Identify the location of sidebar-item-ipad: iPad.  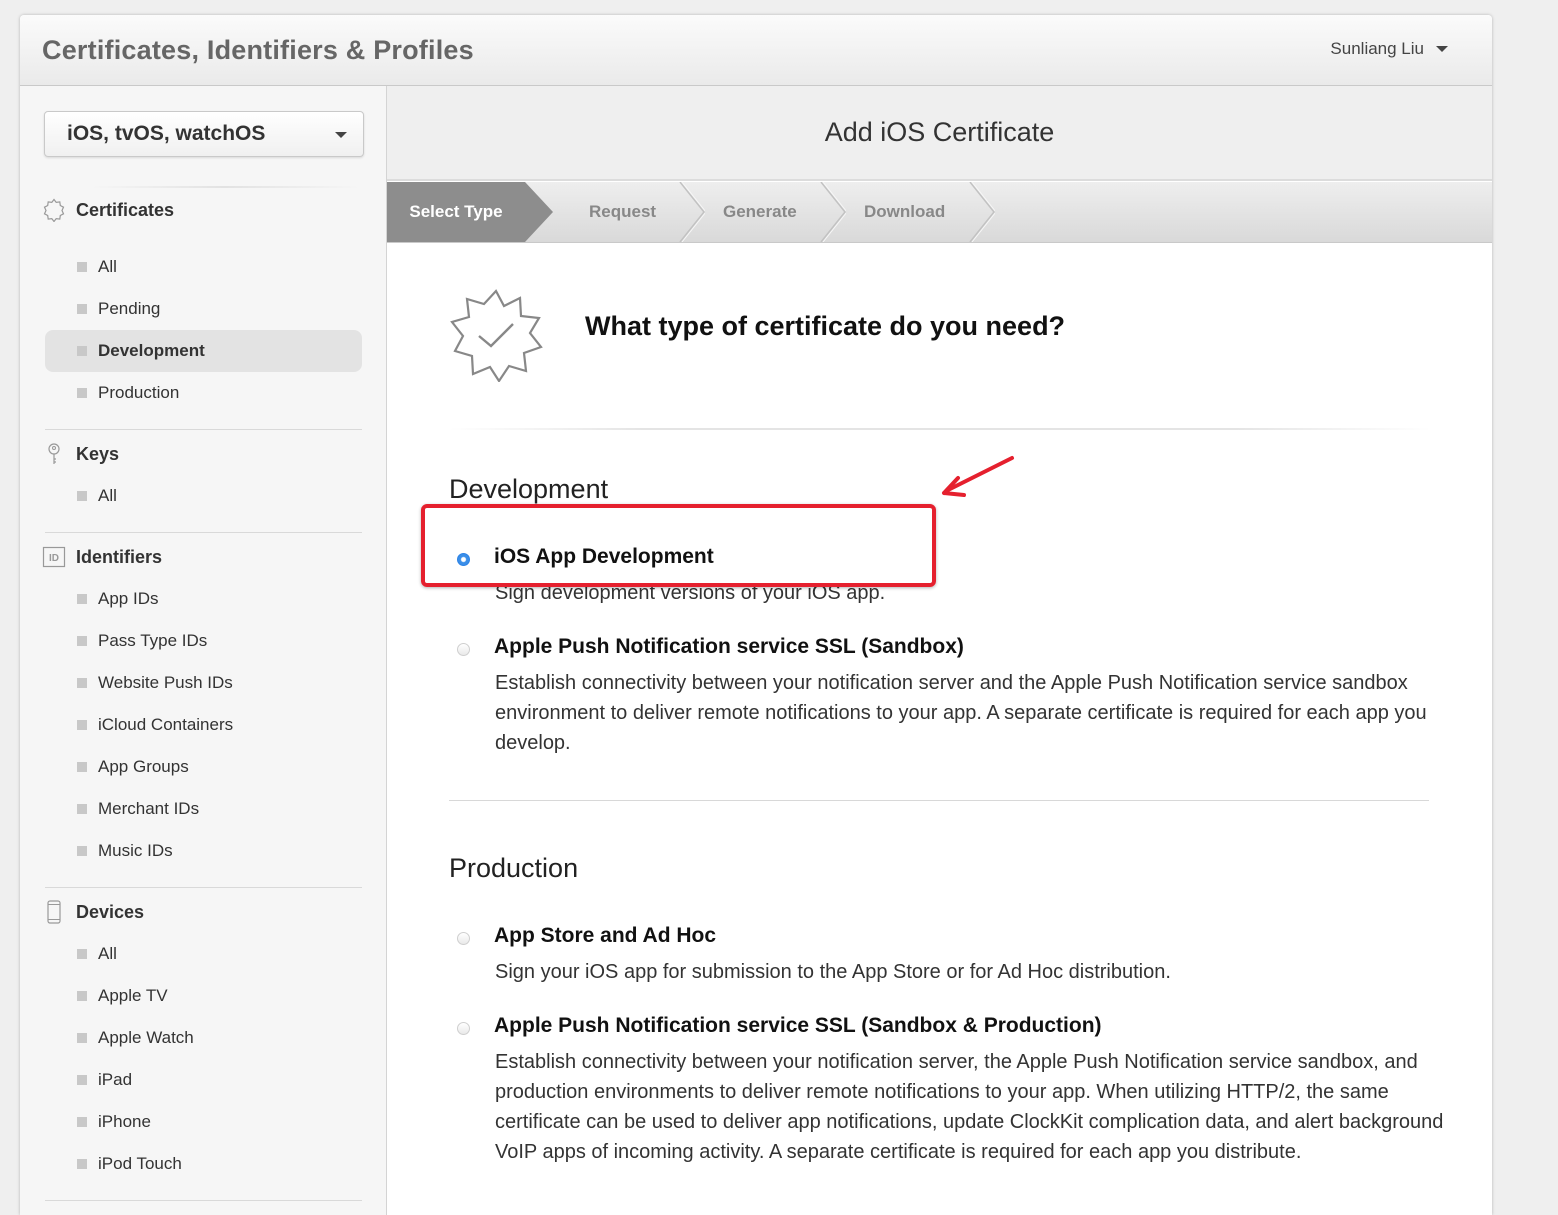
(203, 1080).